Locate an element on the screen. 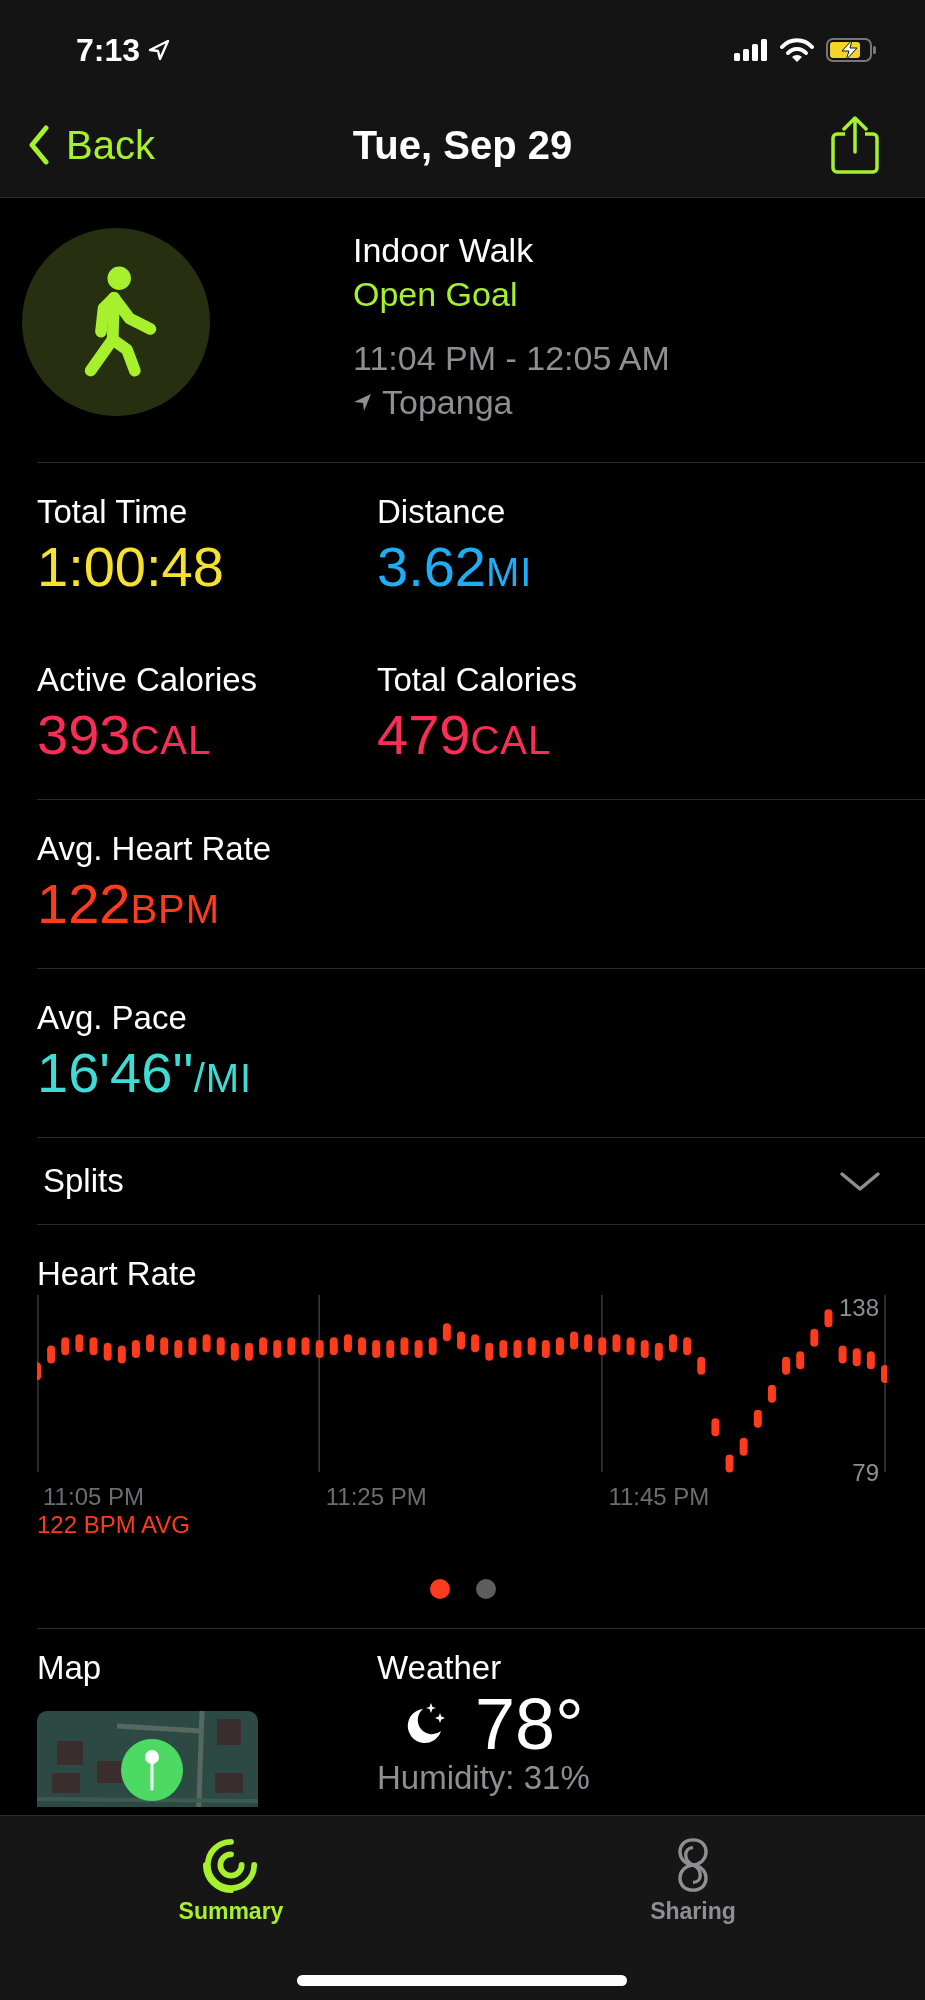  axis-label: 11:25 PM is located at coordinates (376, 1496).